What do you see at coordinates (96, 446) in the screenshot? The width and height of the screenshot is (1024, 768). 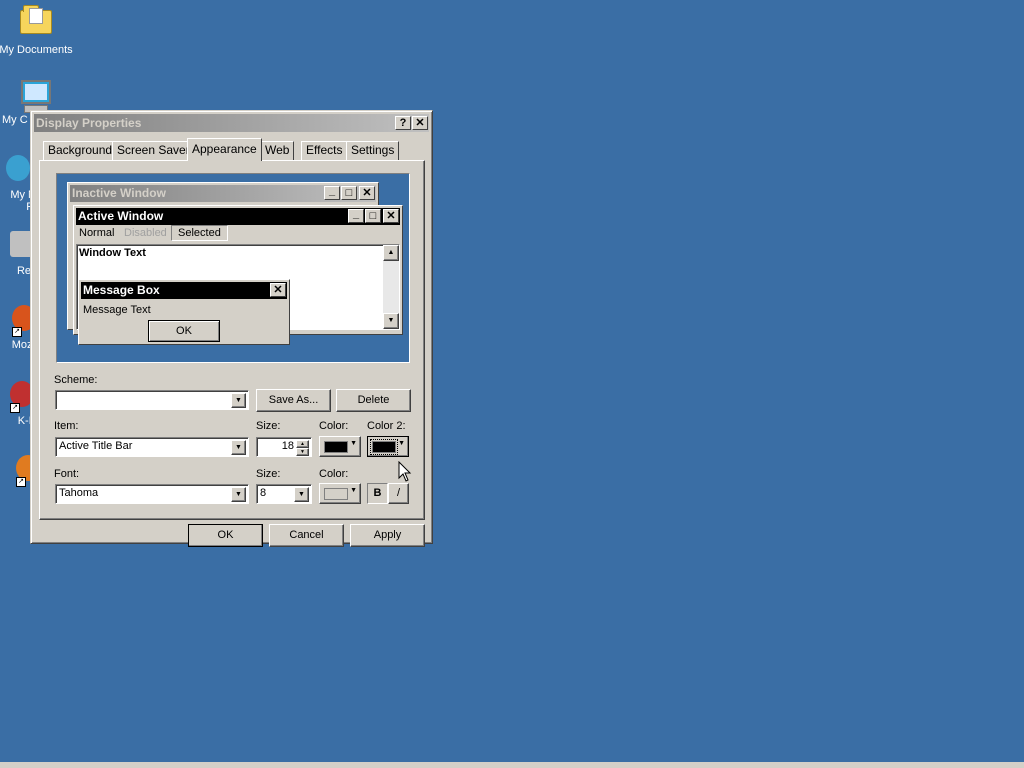 I see `item-value: Active Title Bar` at bounding box center [96, 446].